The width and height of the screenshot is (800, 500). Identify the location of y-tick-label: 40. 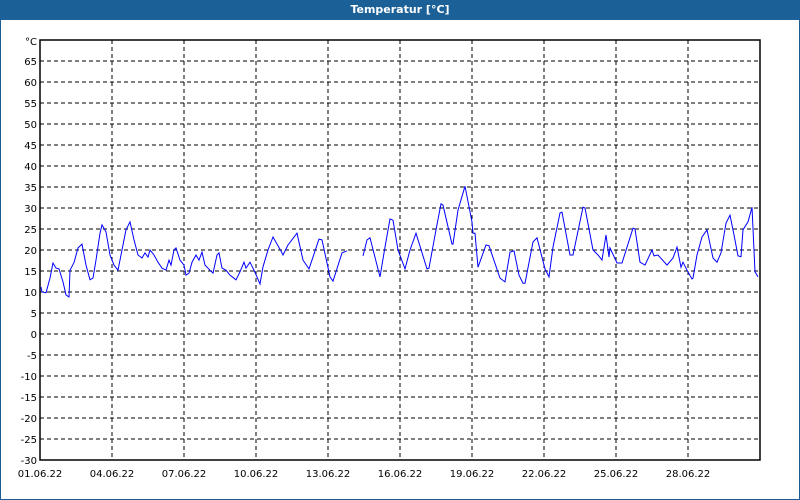
(30, 167).